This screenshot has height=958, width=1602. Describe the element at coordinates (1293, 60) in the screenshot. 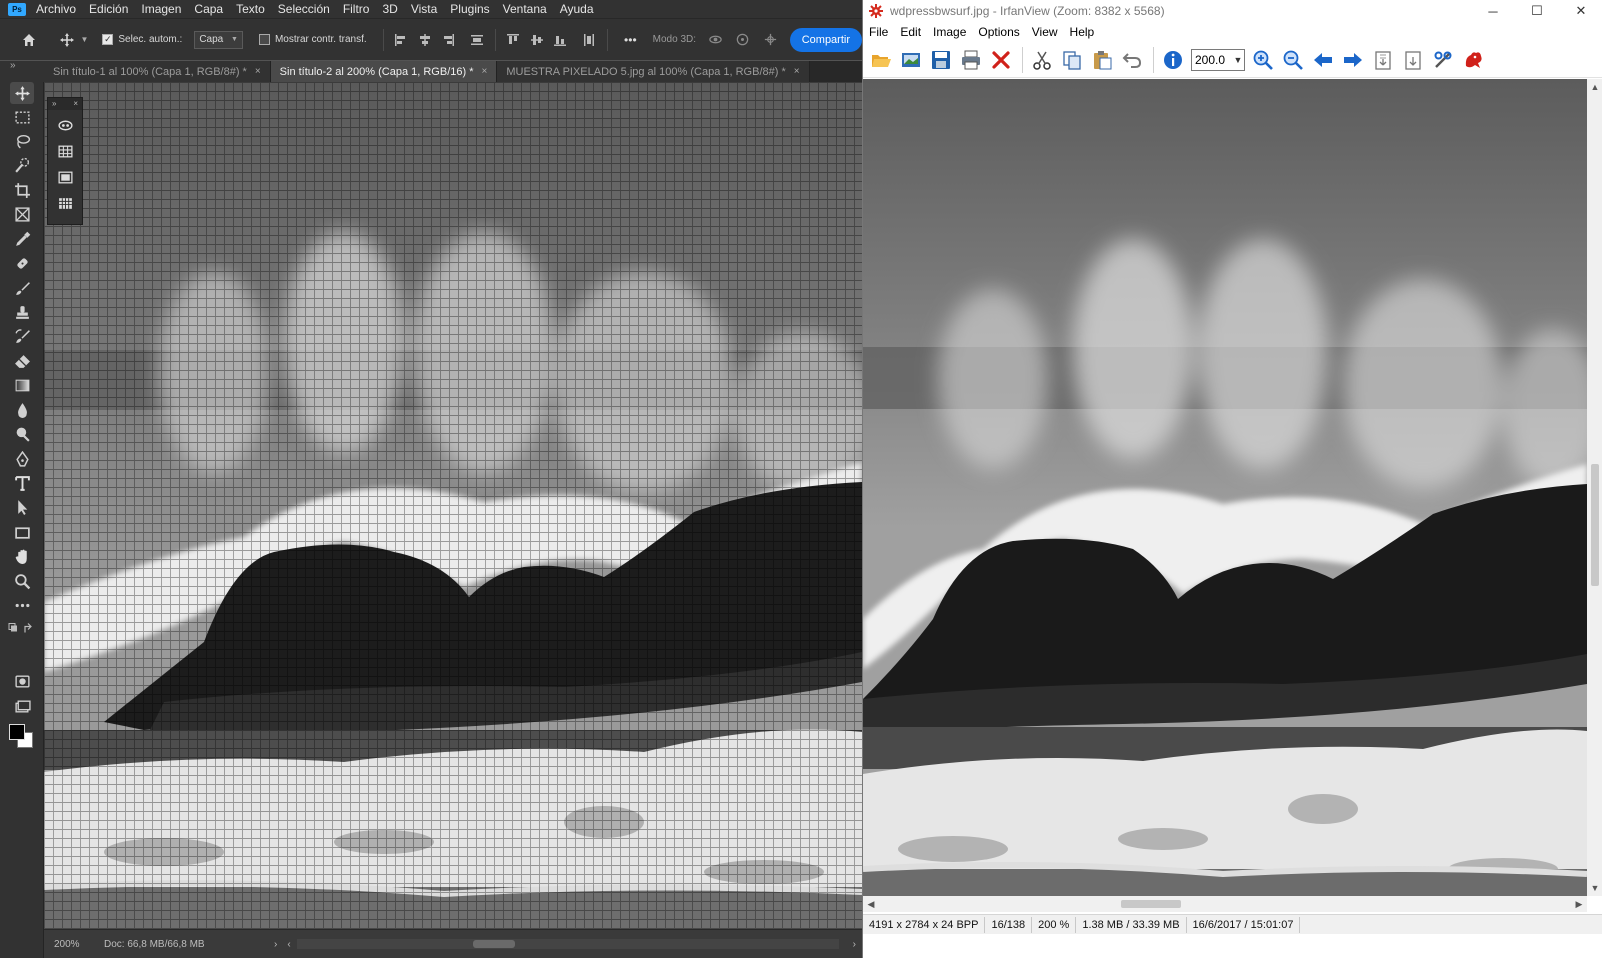

I see `zoom-out-icon` at that location.